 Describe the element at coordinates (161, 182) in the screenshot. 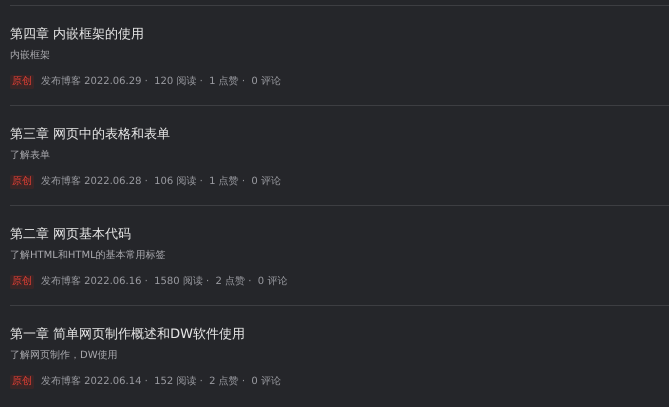

I see `article-stats: 发布博客 2022.06.28 · 106 阅读 · 1 点赞 · 0 评论` at that location.